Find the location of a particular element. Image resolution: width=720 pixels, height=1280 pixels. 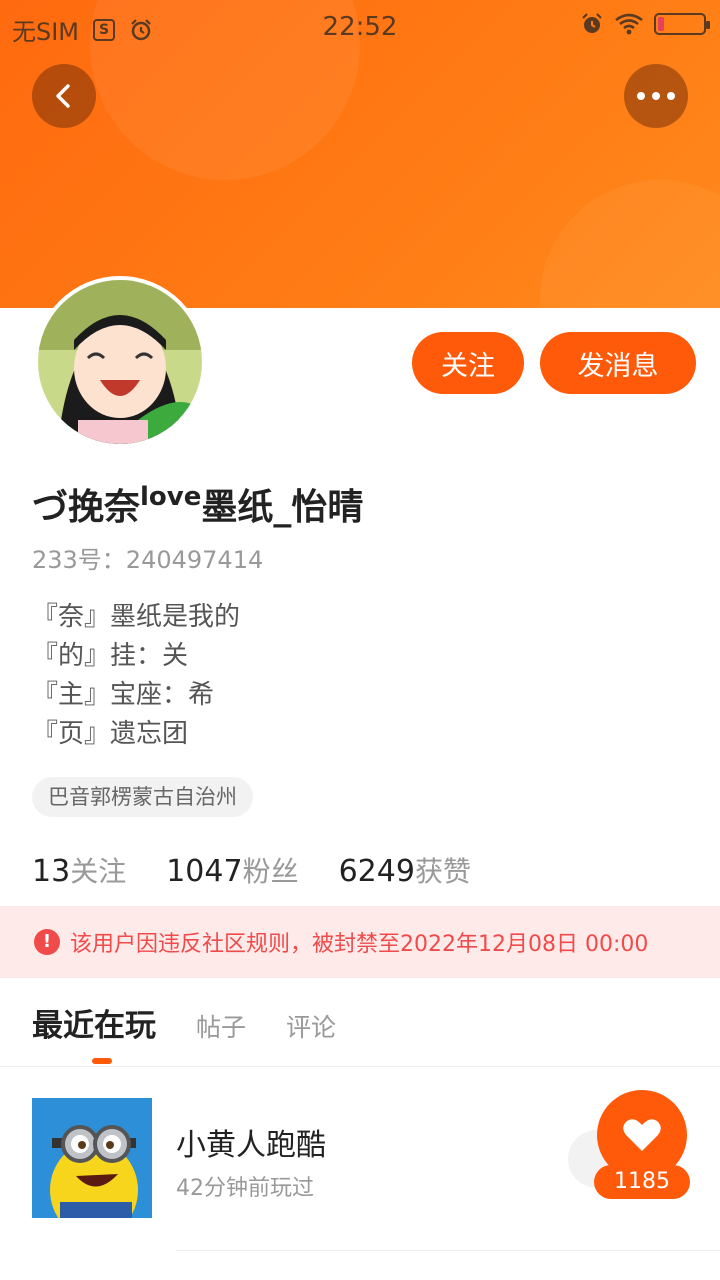

last-played-time: 42分钟前玩过 is located at coordinates (245, 1188).